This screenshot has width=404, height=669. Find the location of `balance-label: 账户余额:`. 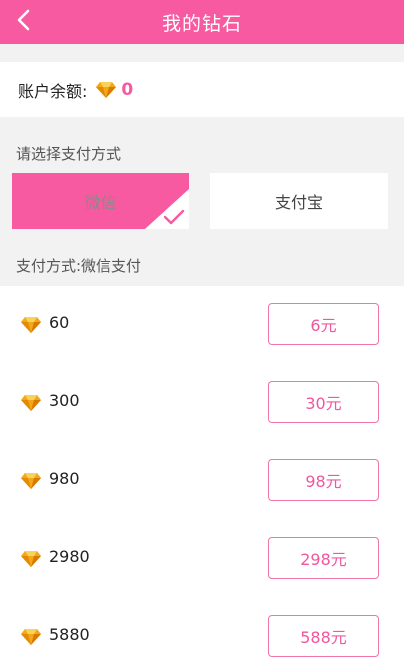

balance-label: 账户余额: is located at coordinates (53, 91).